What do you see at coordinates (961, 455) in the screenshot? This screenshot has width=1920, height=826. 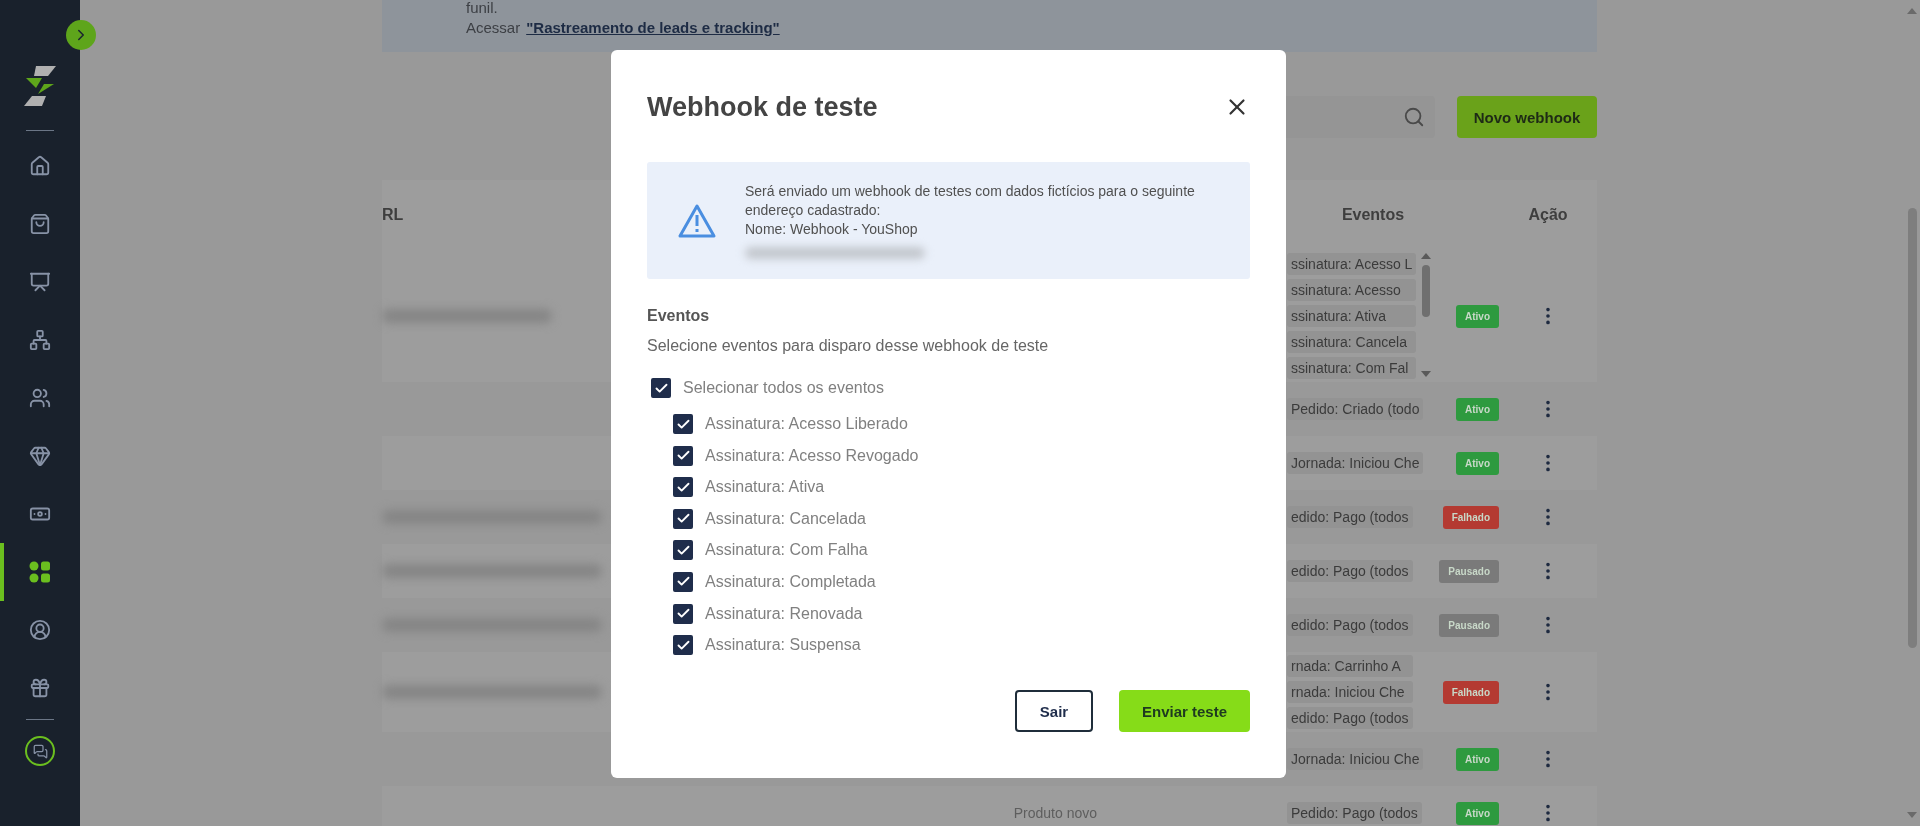 I see `event-checkbox: Assinatura: Acesso Revogado` at bounding box center [961, 455].